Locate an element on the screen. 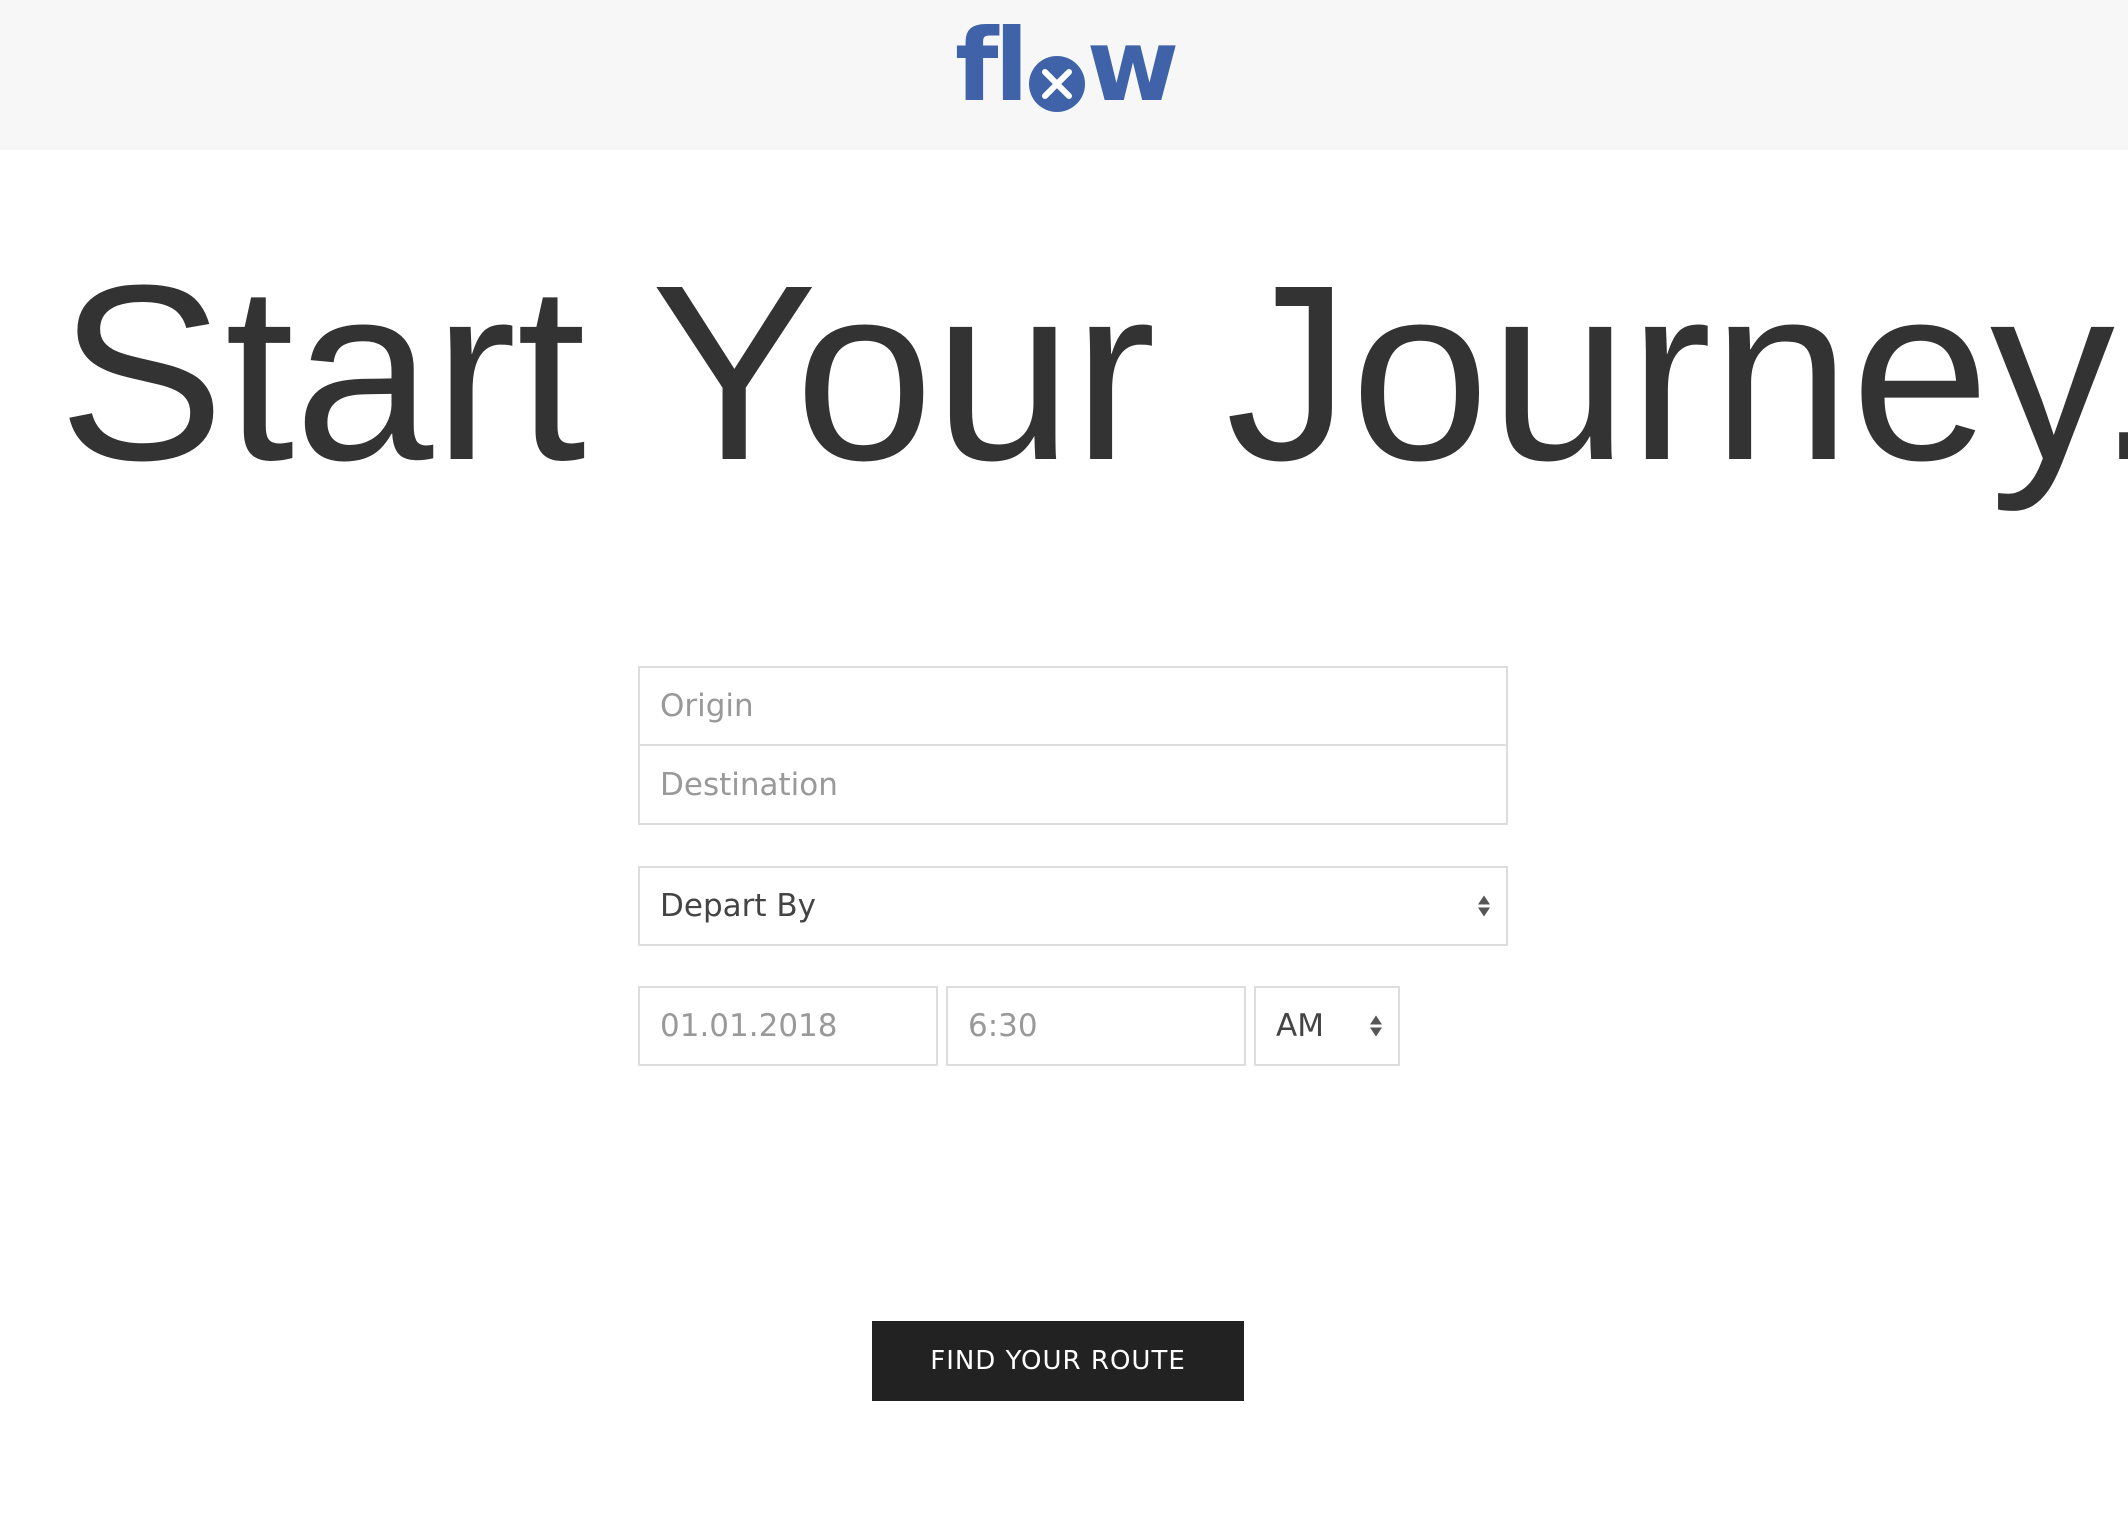 The width and height of the screenshot is (2128, 1522). destination-input is located at coordinates (1073, 784).